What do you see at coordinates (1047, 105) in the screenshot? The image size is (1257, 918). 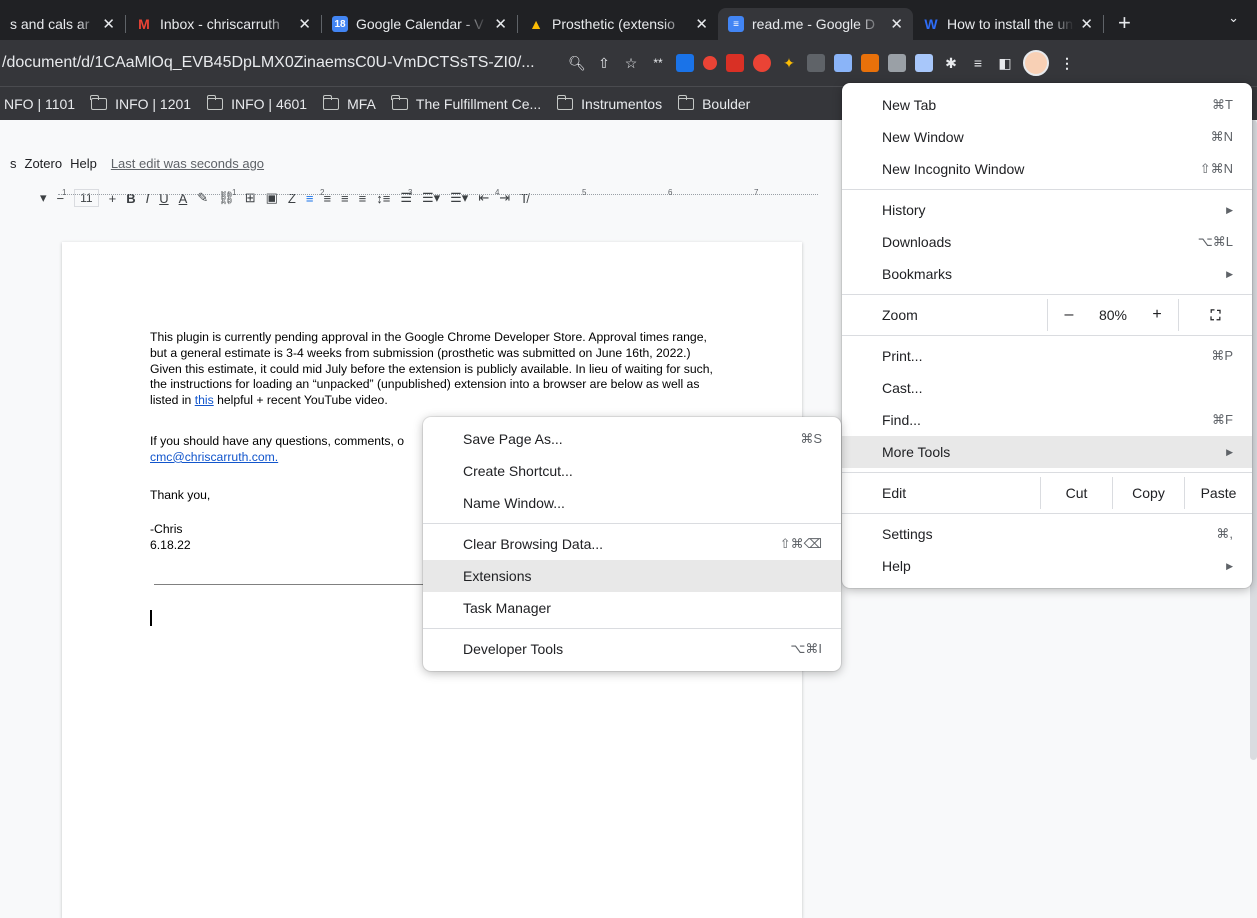 I see `menu-item-new-tab: New Tab ⌘T` at bounding box center [1047, 105].